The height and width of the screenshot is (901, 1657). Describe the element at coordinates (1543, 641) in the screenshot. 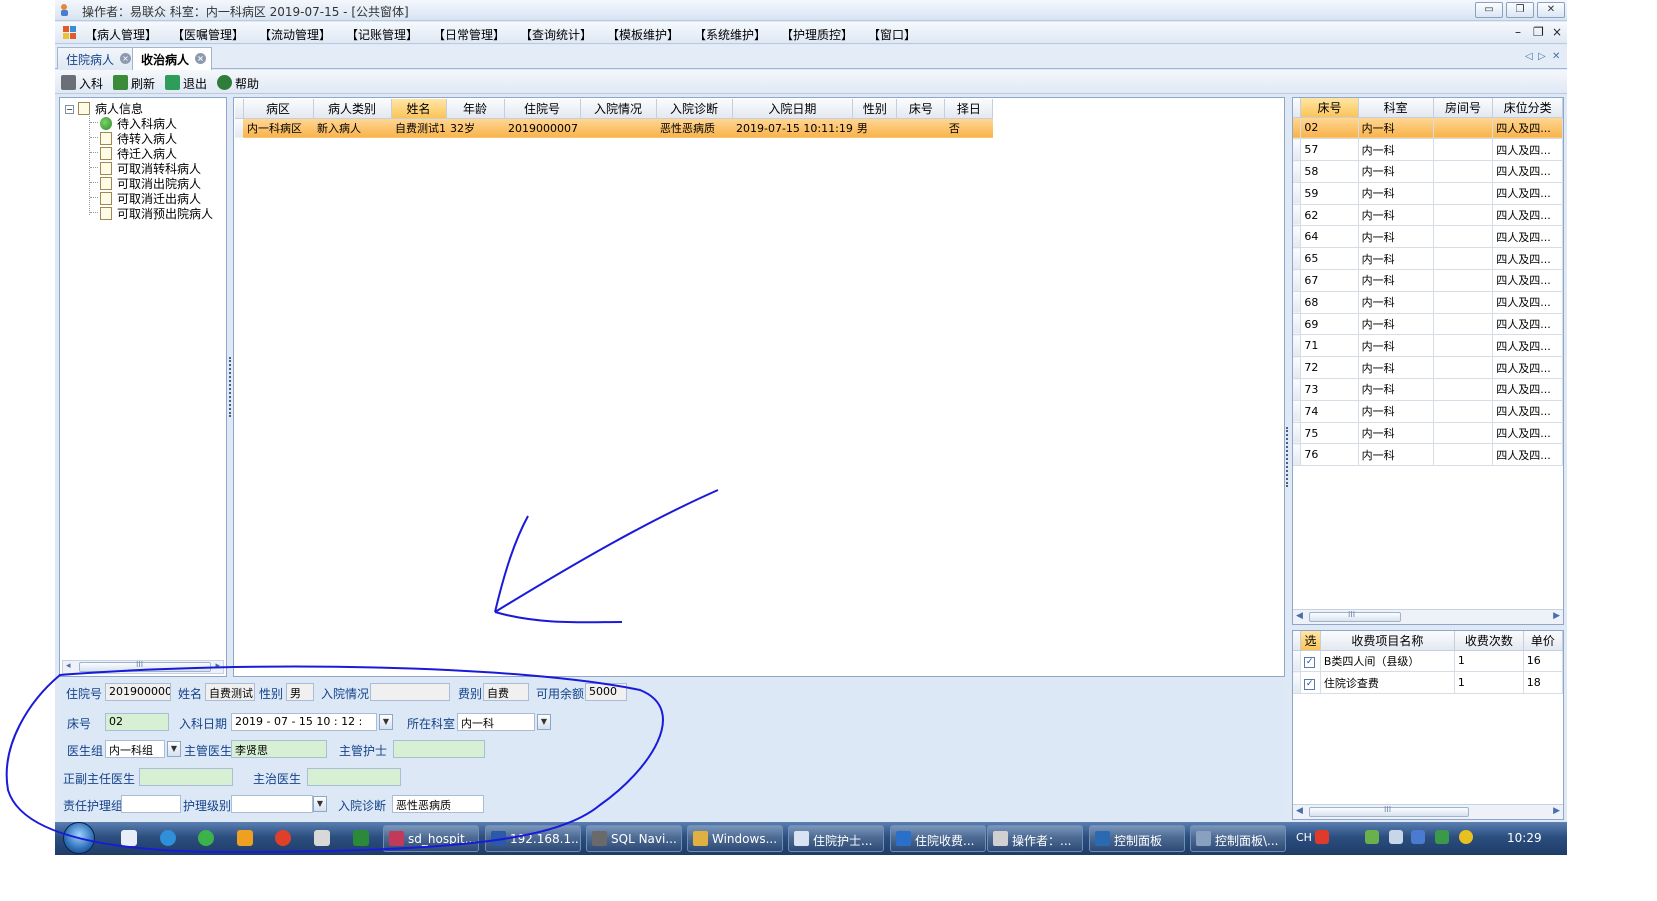

I see `column-header: 单价` at that location.